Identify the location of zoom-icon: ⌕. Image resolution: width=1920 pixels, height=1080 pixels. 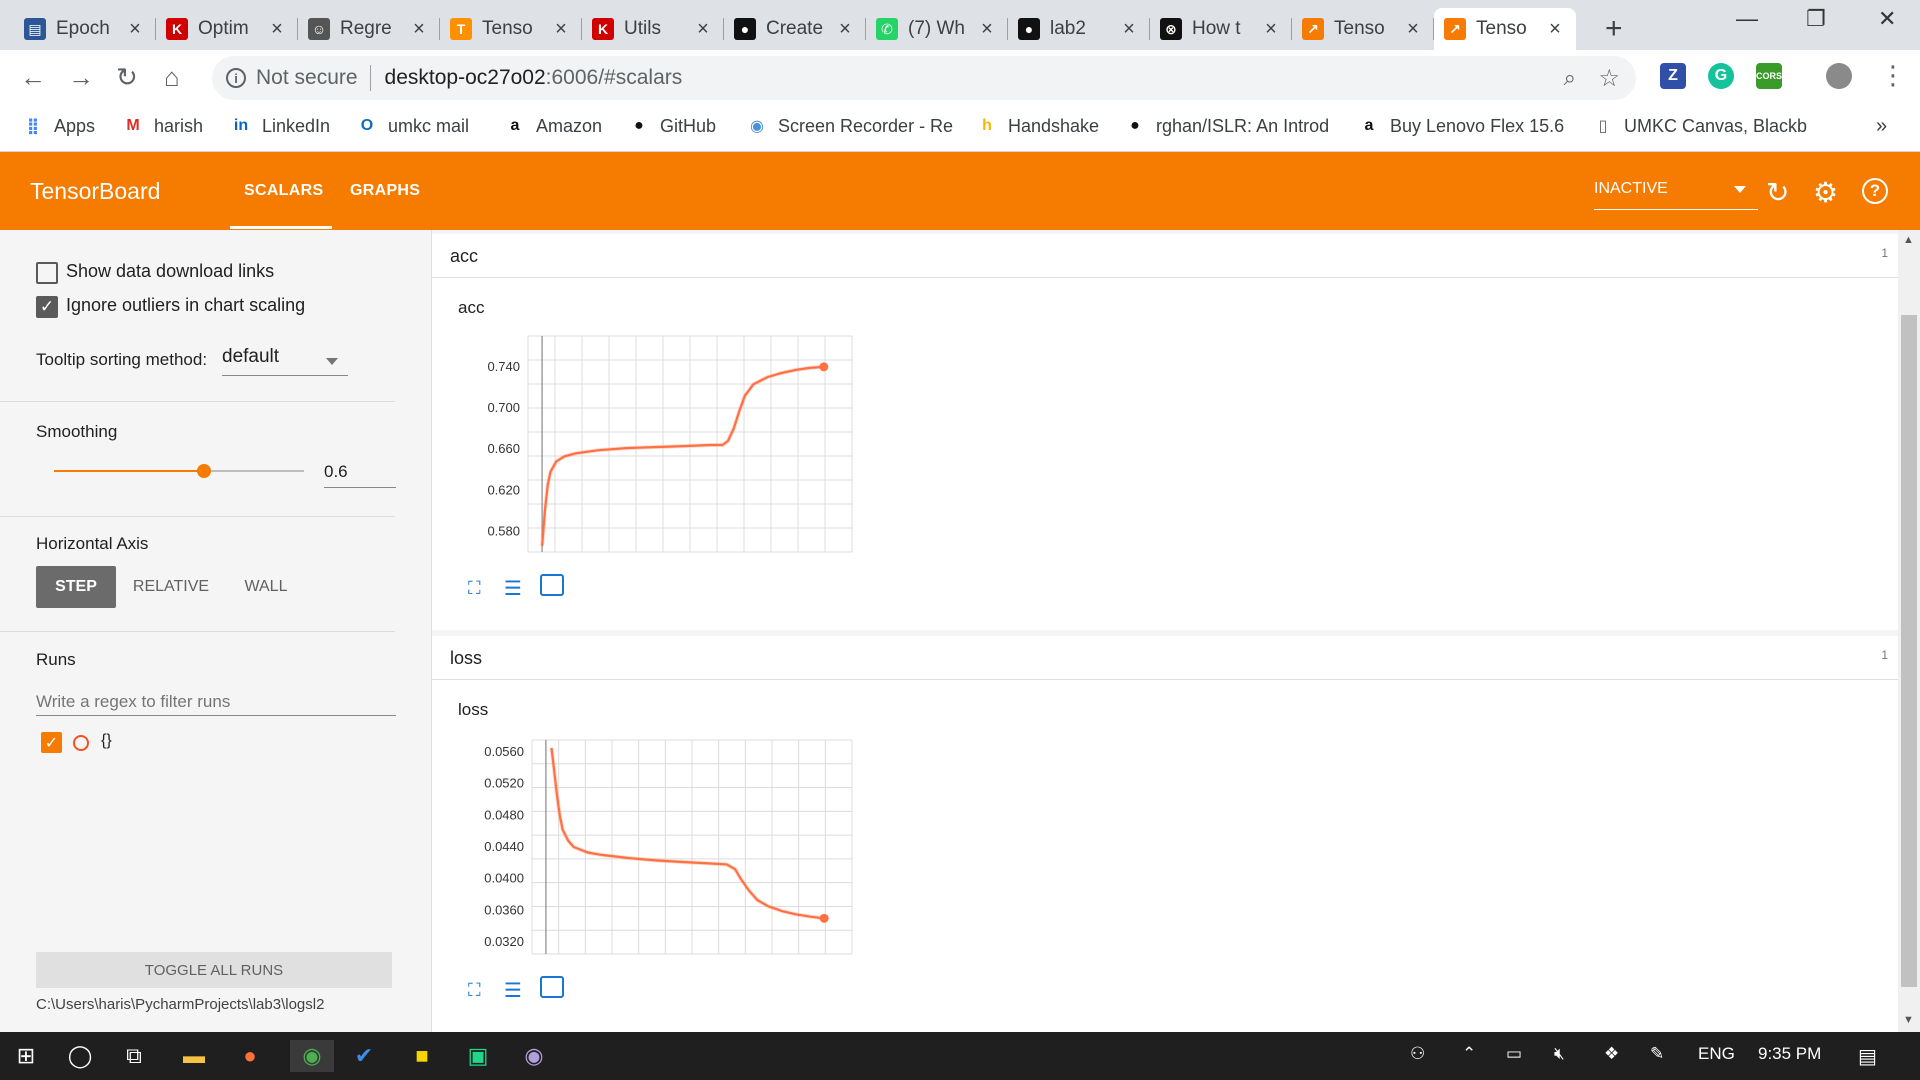
(1570, 78).